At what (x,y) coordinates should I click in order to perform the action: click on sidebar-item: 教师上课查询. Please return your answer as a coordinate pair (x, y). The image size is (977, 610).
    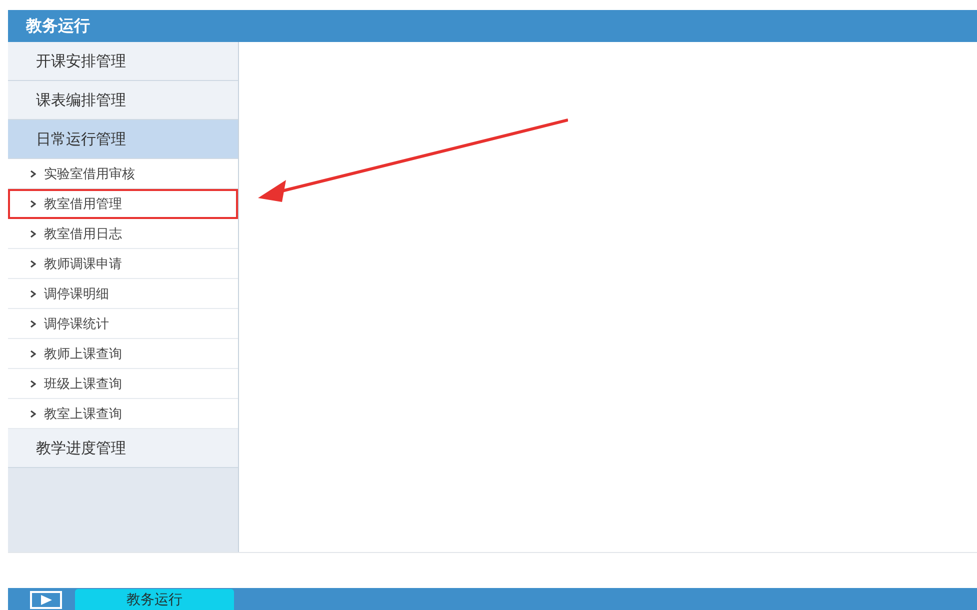
    Looking at the image, I should click on (123, 354).